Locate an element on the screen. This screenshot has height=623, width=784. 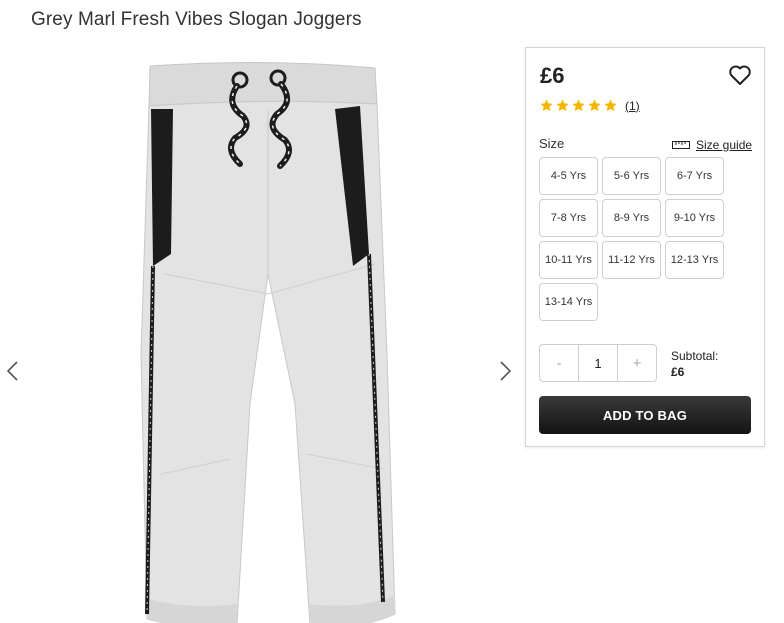
star-rating is located at coordinates (578, 105).